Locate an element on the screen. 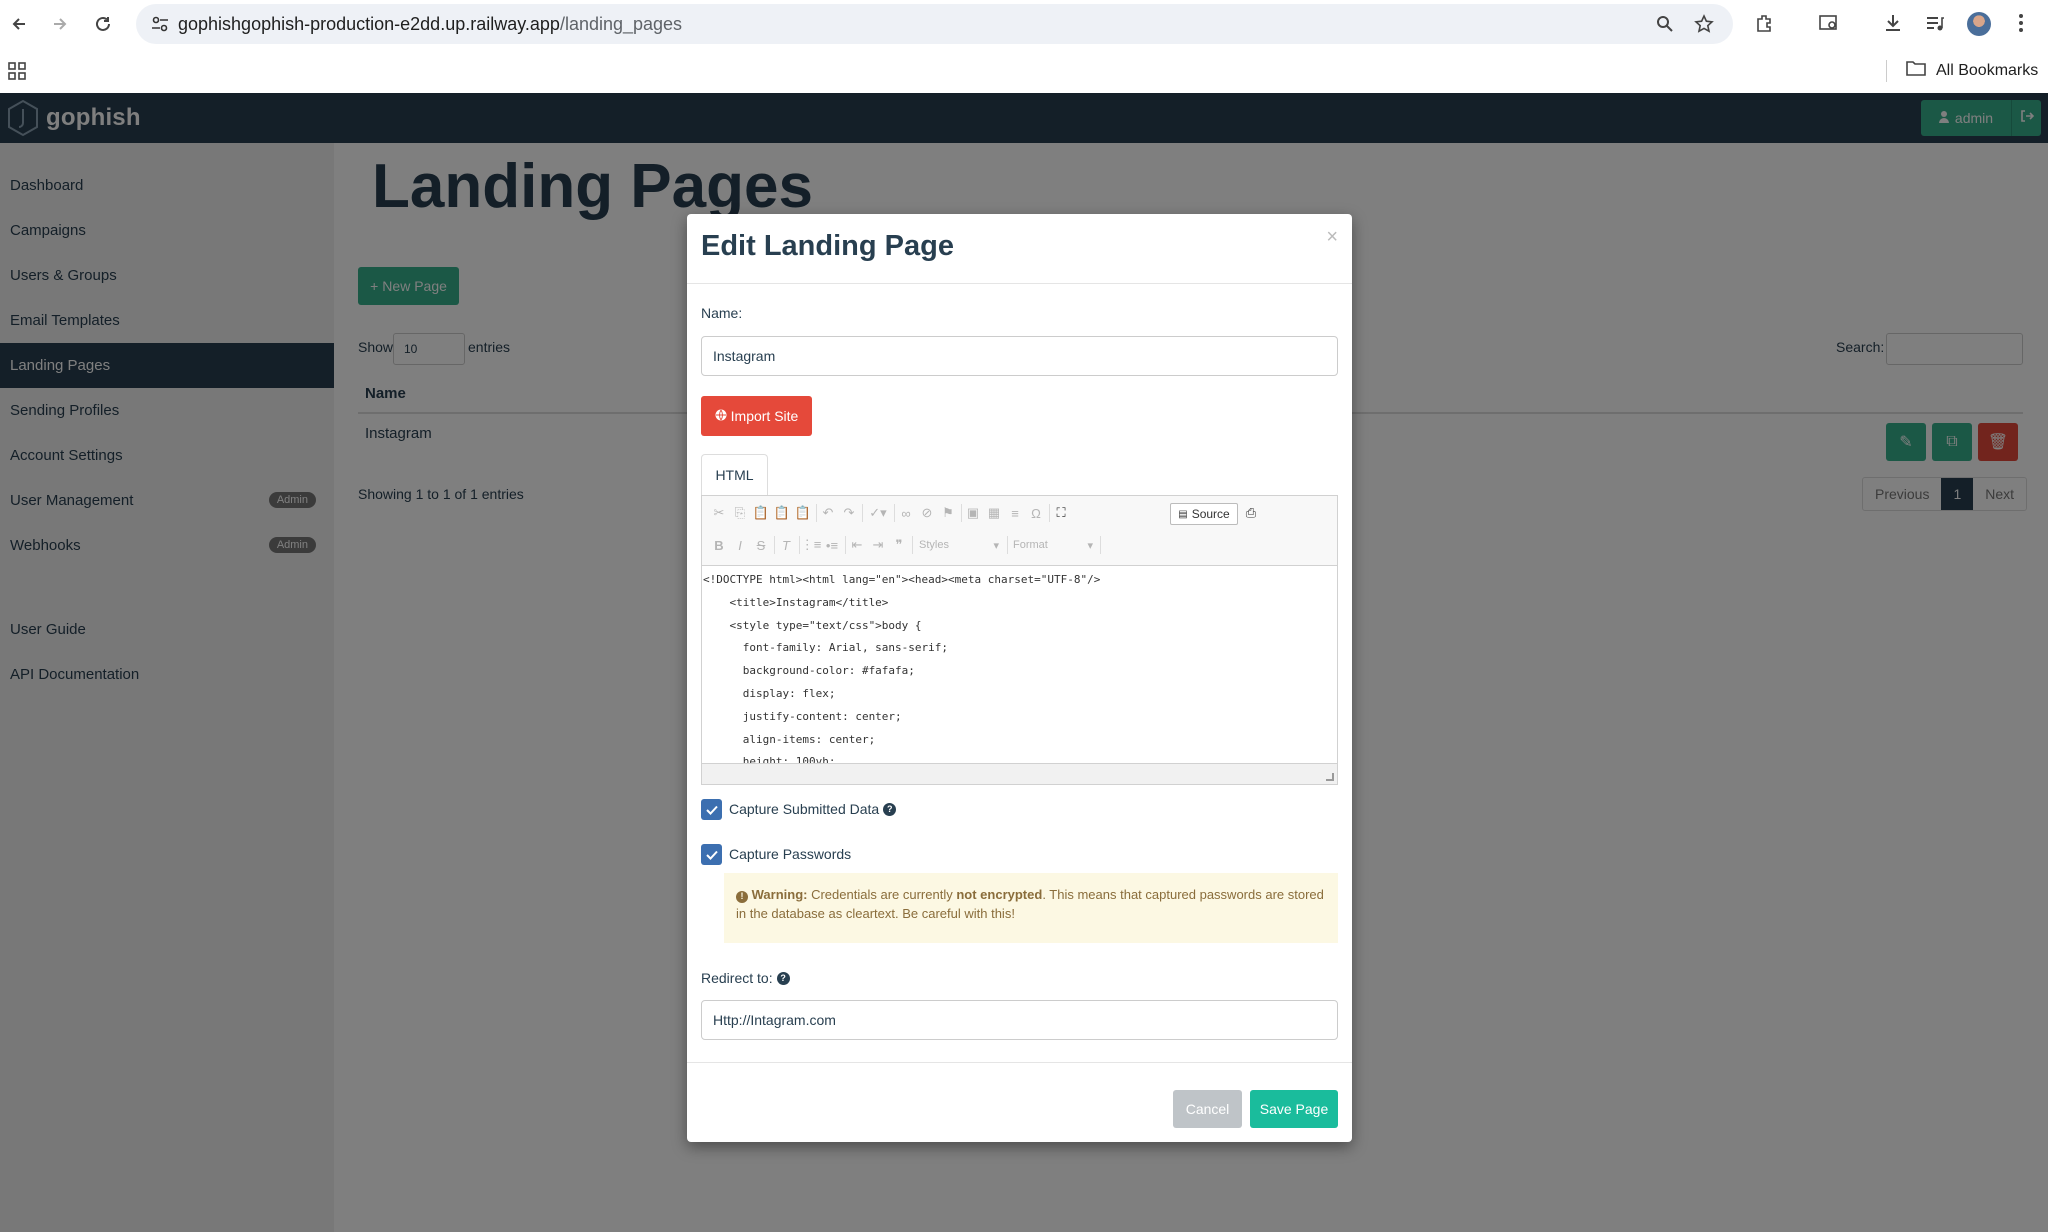  format-dropdown: Format ▾ is located at coordinates (1053, 545).